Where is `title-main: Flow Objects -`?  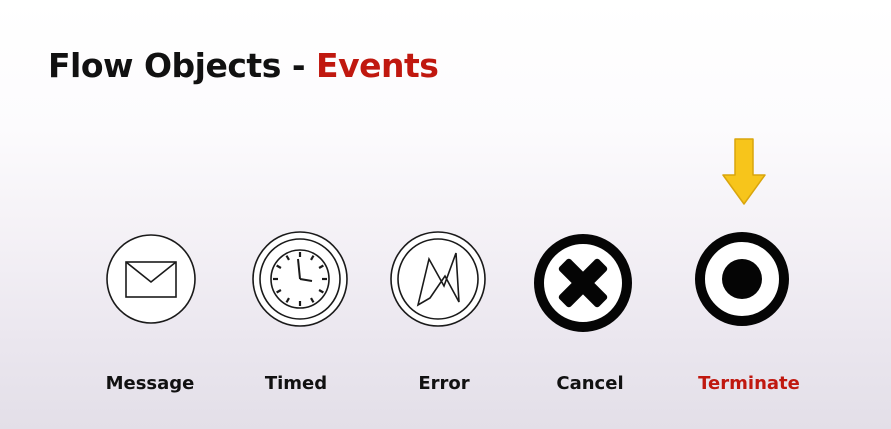
title-main: Flow Objects - is located at coordinates (182, 65).